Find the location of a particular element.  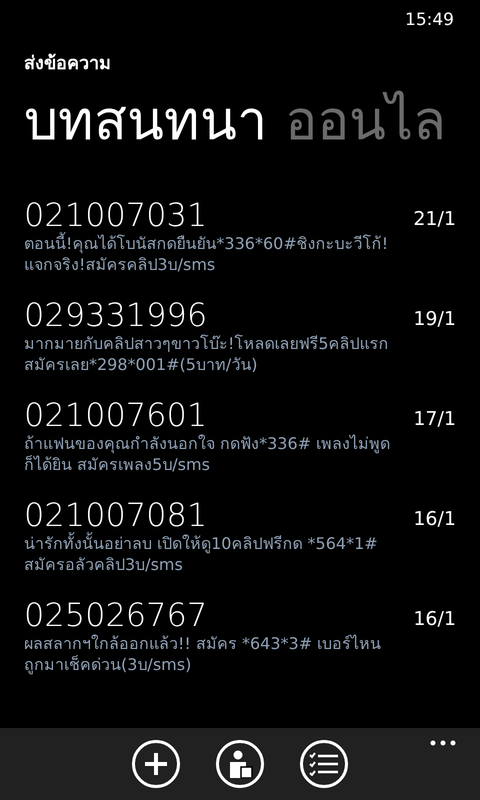

sender-number: 021007081 is located at coordinates (116, 515).